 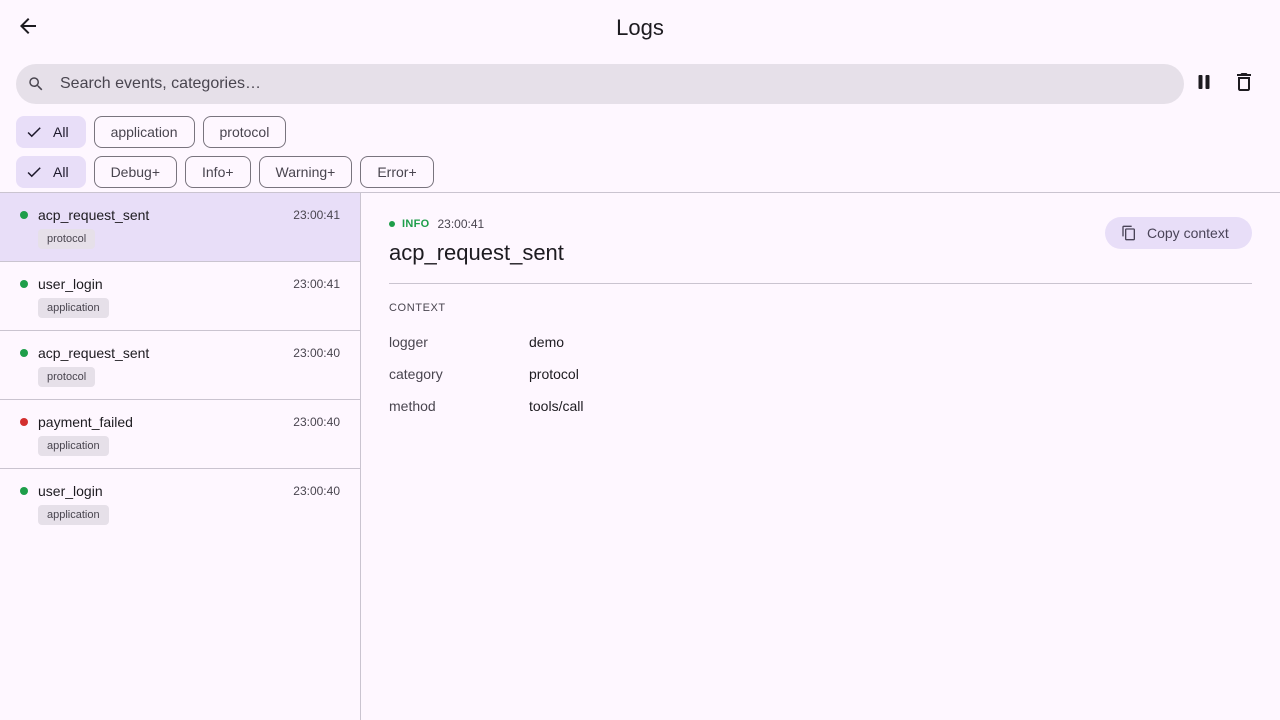 What do you see at coordinates (51, 172) in the screenshot?
I see `level-chip-all: All` at bounding box center [51, 172].